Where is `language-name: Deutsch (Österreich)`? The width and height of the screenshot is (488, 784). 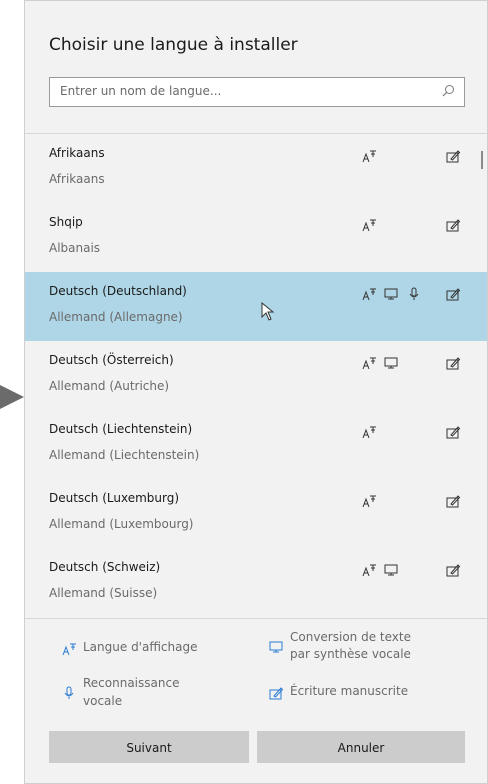 language-name: Deutsch (Österreich) is located at coordinates (111, 360).